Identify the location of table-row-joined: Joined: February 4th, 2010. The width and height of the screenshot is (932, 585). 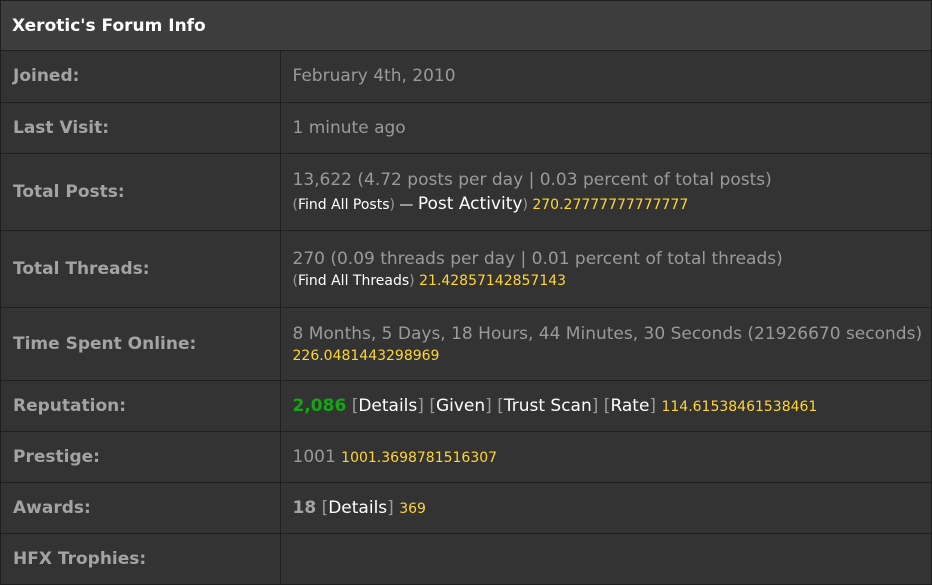
(466, 77).